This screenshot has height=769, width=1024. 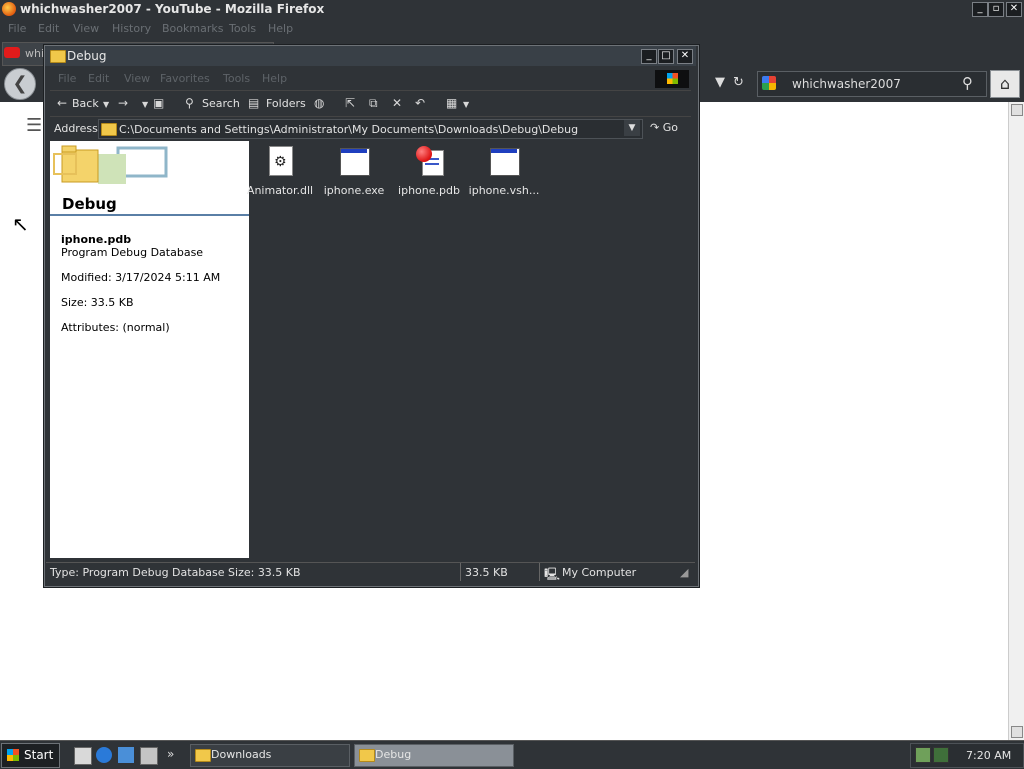 What do you see at coordinates (655, 127) in the screenshot?
I see `go-arrow-icon: ↷` at bounding box center [655, 127].